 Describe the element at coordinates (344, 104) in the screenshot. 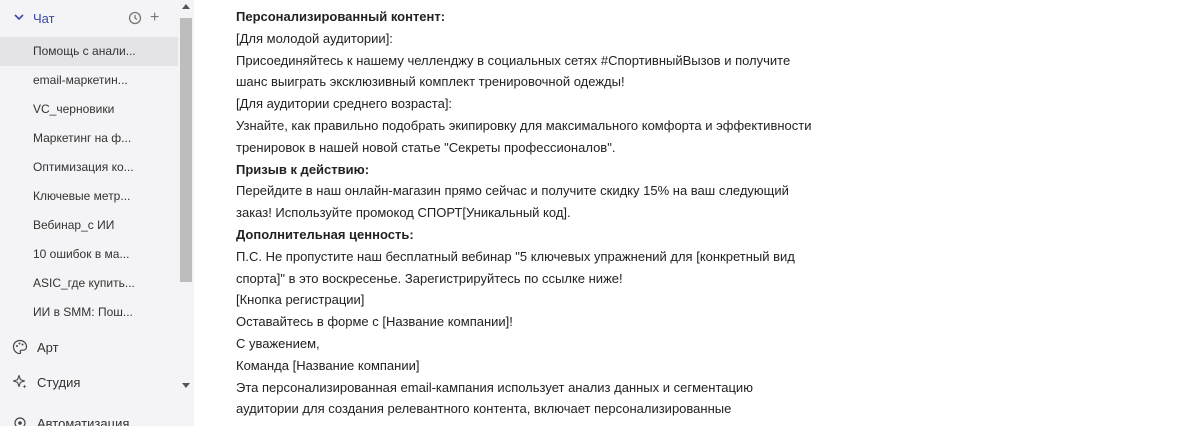

I see `message-line: [Для аудитории среднего возраста]:` at that location.